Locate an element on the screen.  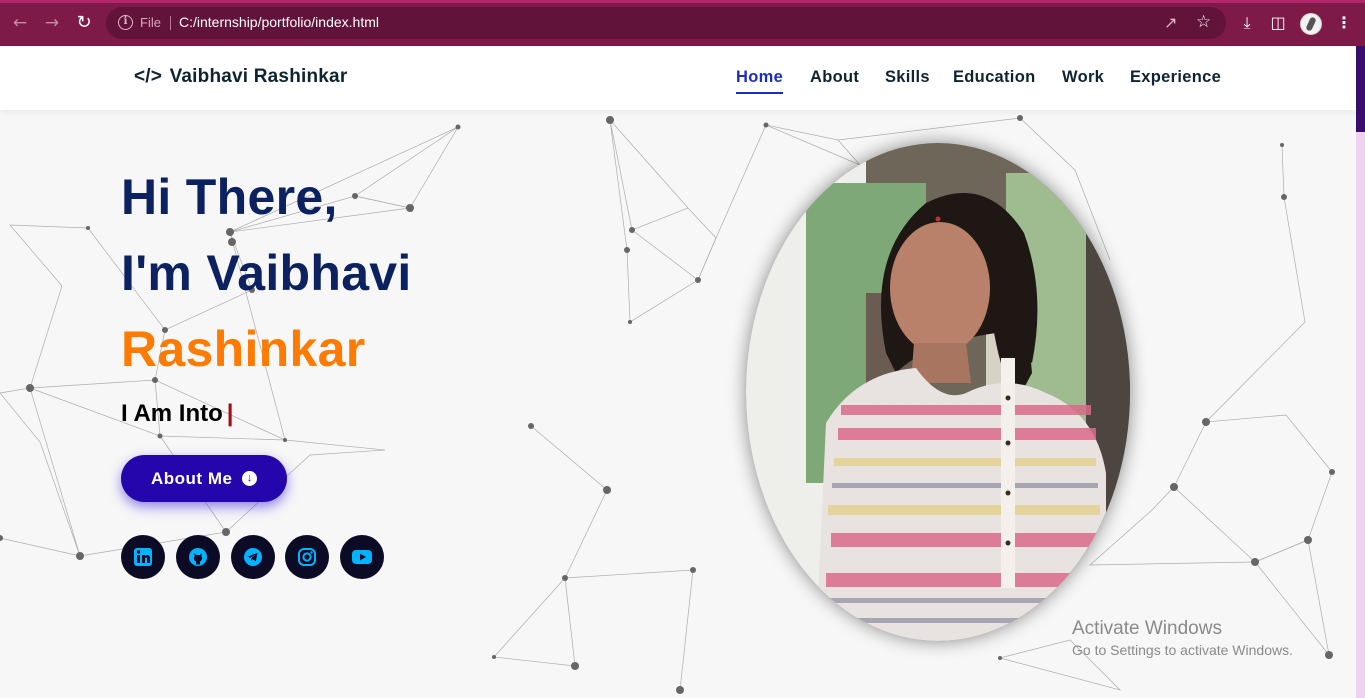
nav-work: Work is located at coordinates (1083, 77).